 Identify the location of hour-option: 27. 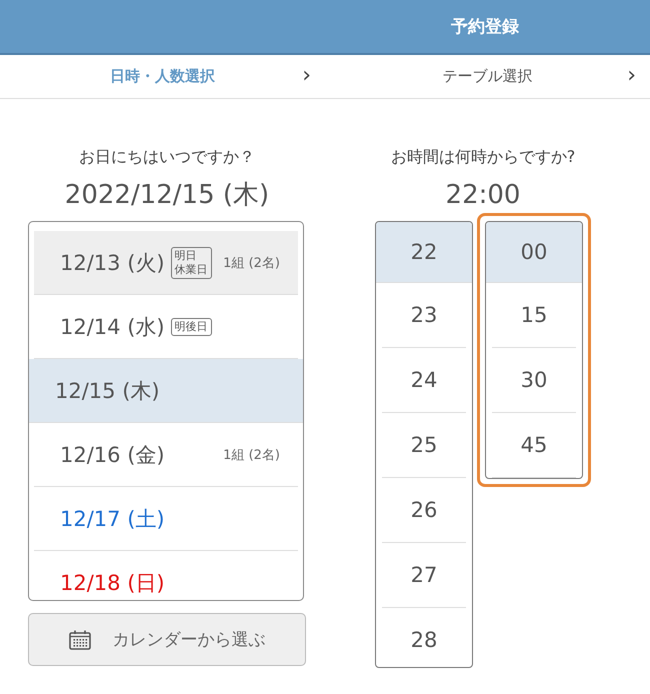
(424, 575).